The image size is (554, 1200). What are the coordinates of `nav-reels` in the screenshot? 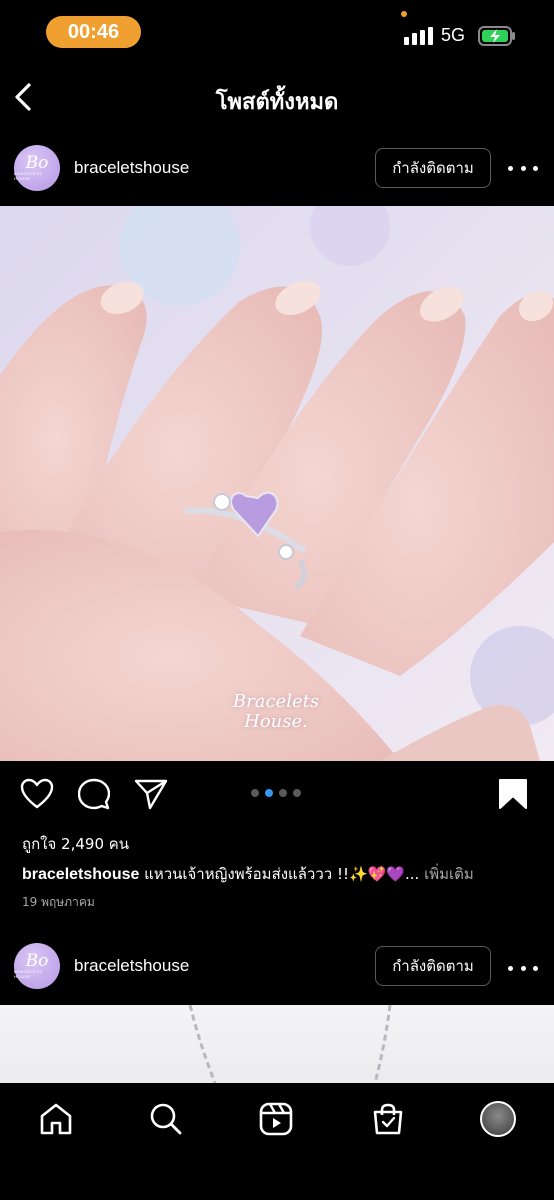 It's located at (276, 1119).